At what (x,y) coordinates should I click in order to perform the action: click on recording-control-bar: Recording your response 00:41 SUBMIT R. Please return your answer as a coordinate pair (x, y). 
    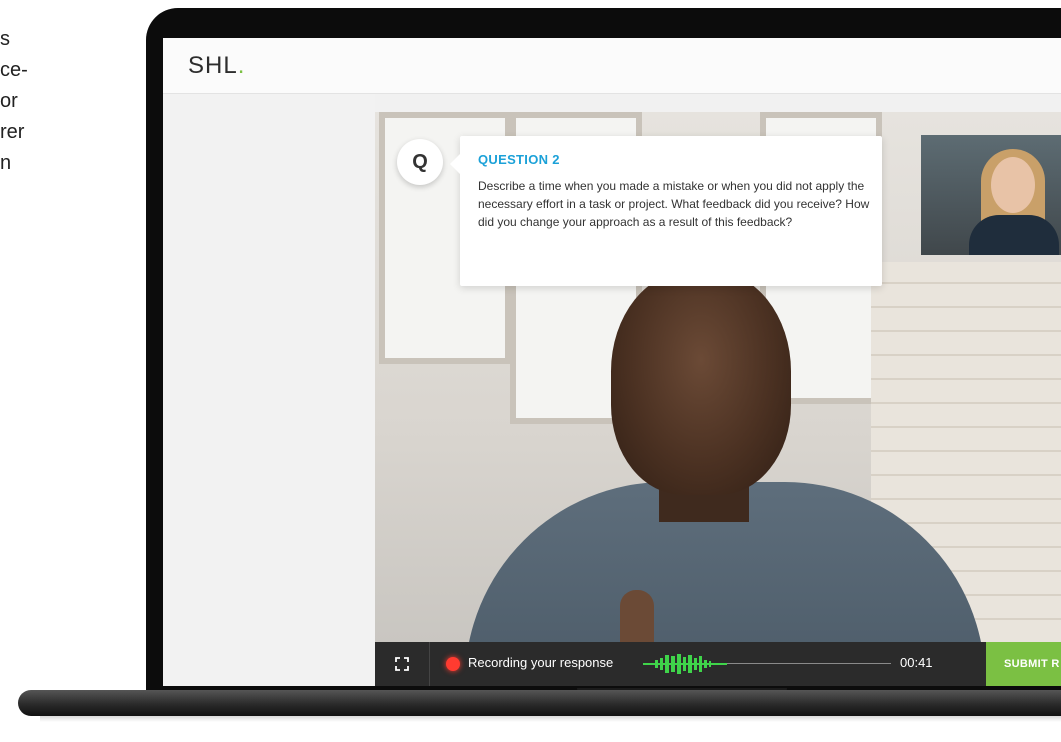
    Looking at the image, I should click on (718, 664).